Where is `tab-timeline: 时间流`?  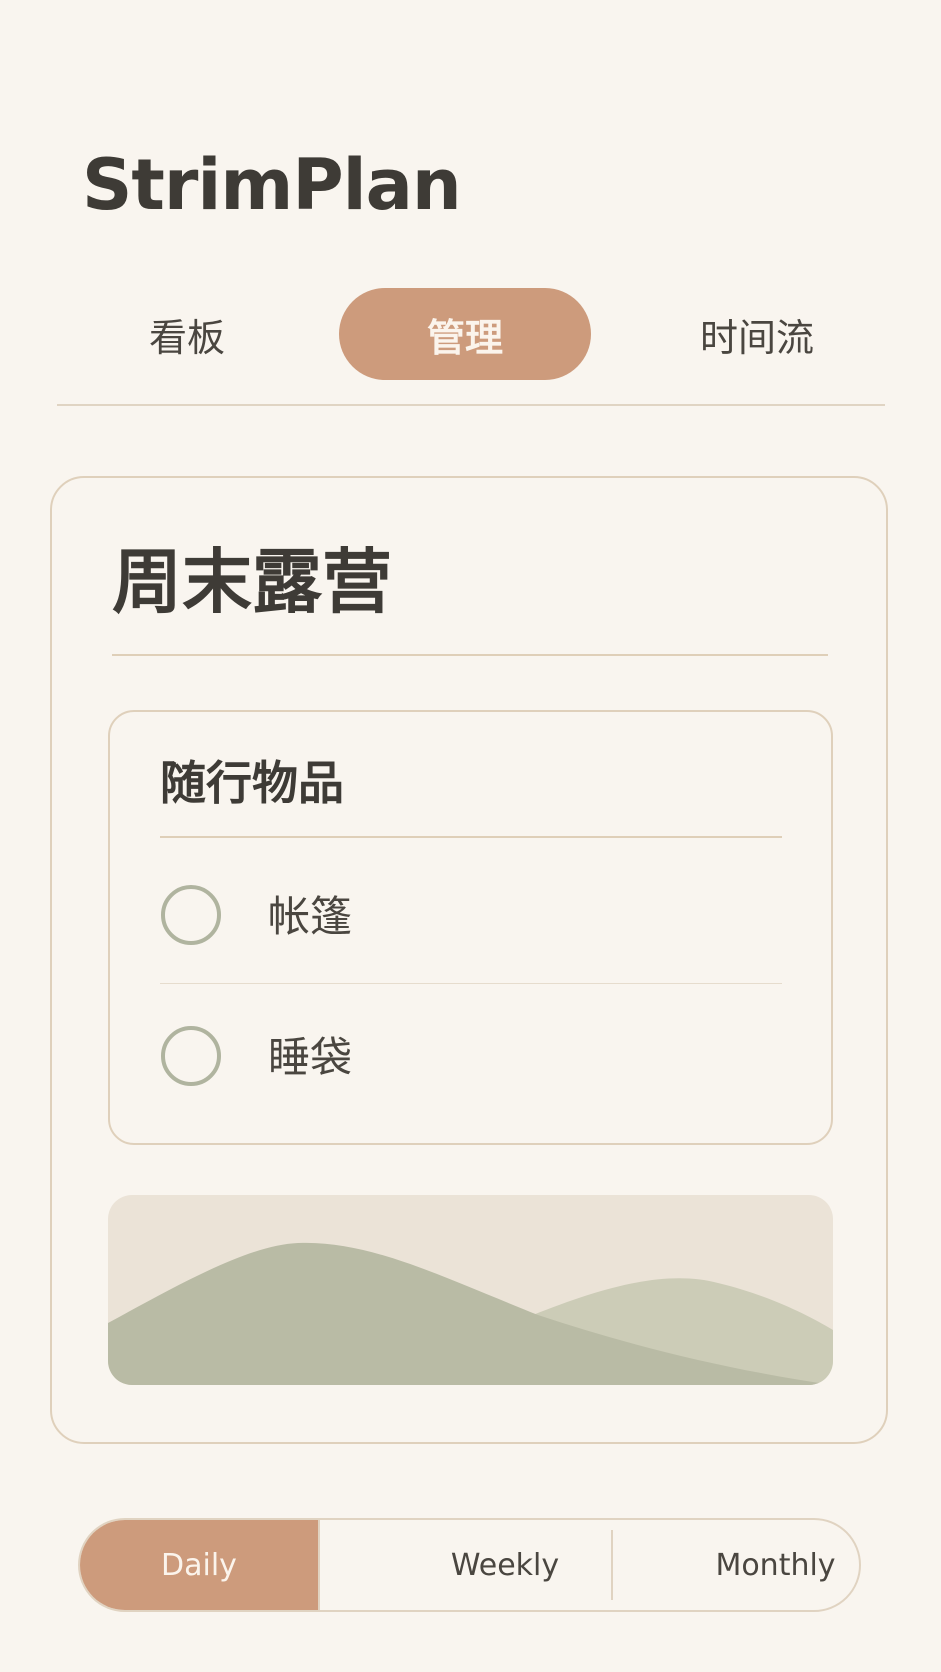 tab-timeline: 时间流 is located at coordinates (757, 334).